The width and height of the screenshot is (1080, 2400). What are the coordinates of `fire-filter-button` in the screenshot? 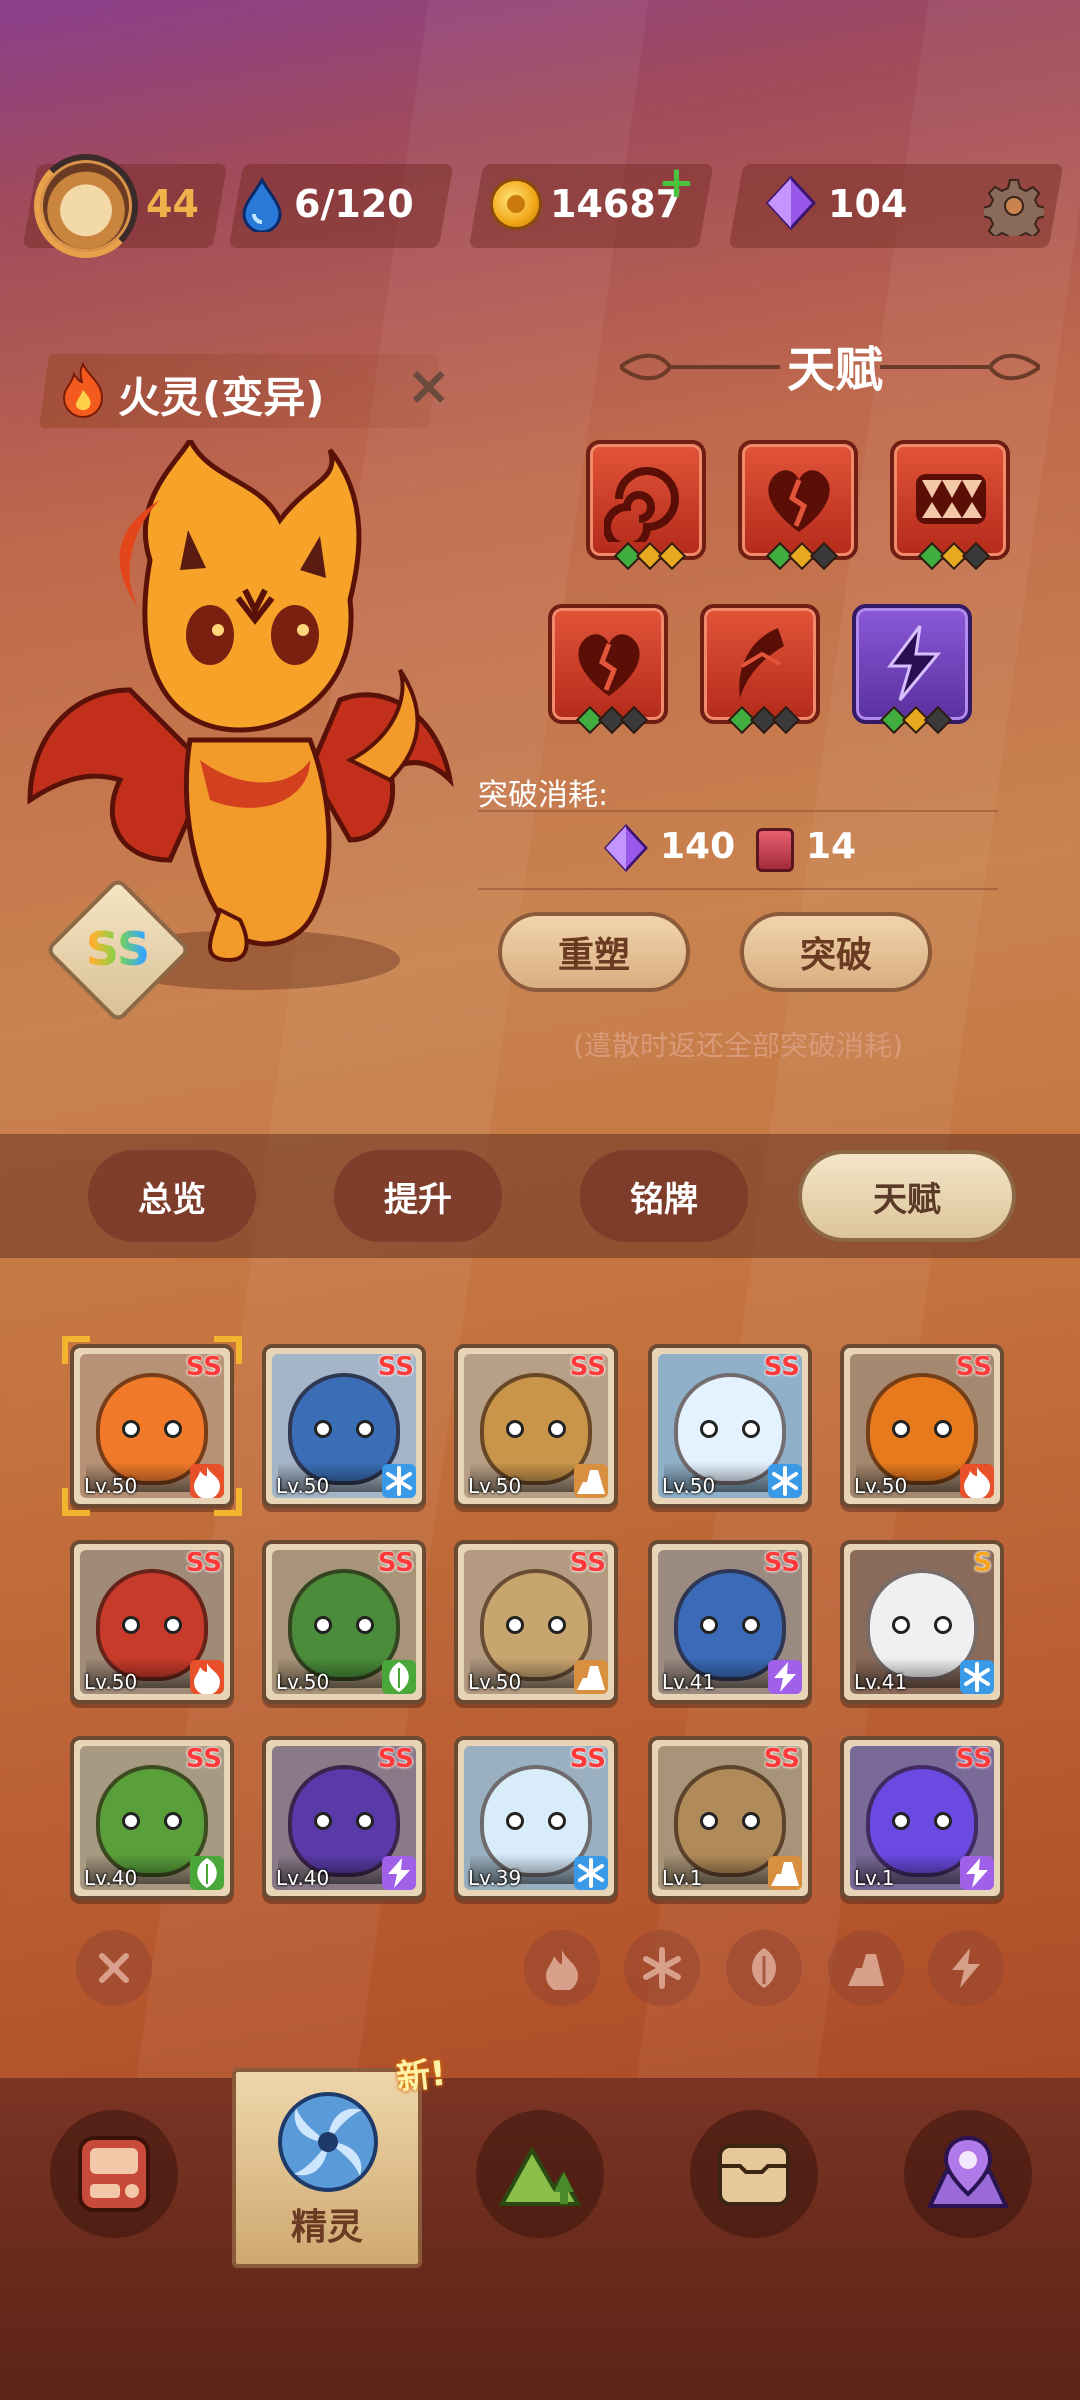 It's located at (562, 1968).